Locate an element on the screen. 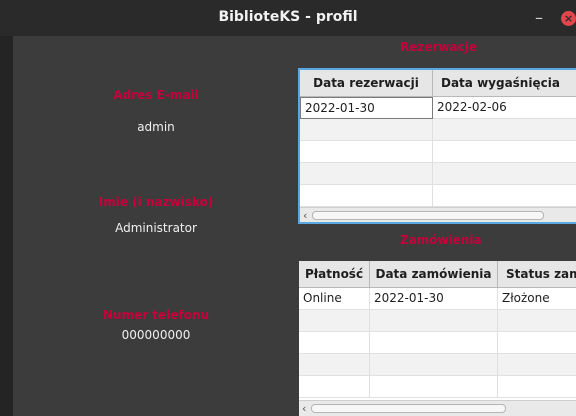 The height and width of the screenshot is (416, 576). column-header: Data zamówienia is located at coordinates (434, 274).